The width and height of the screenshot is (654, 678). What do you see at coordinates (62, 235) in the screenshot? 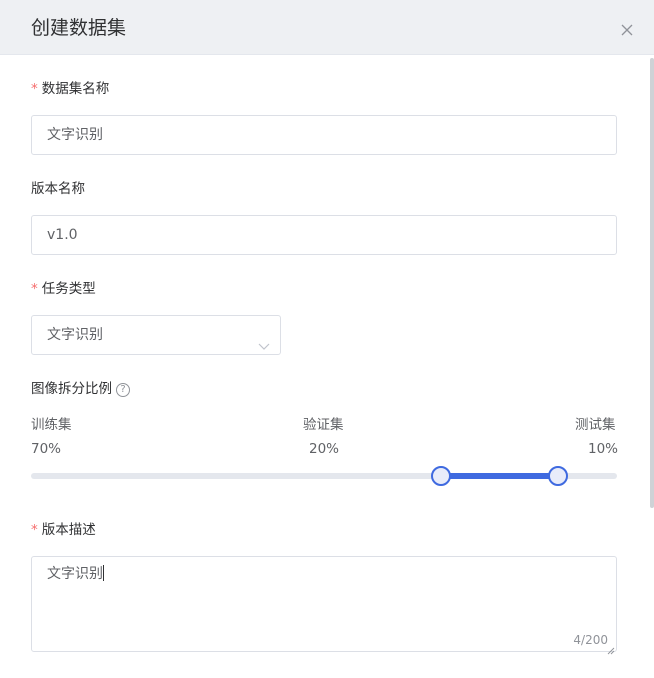
I see `version-name-value: v1.0` at bounding box center [62, 235].